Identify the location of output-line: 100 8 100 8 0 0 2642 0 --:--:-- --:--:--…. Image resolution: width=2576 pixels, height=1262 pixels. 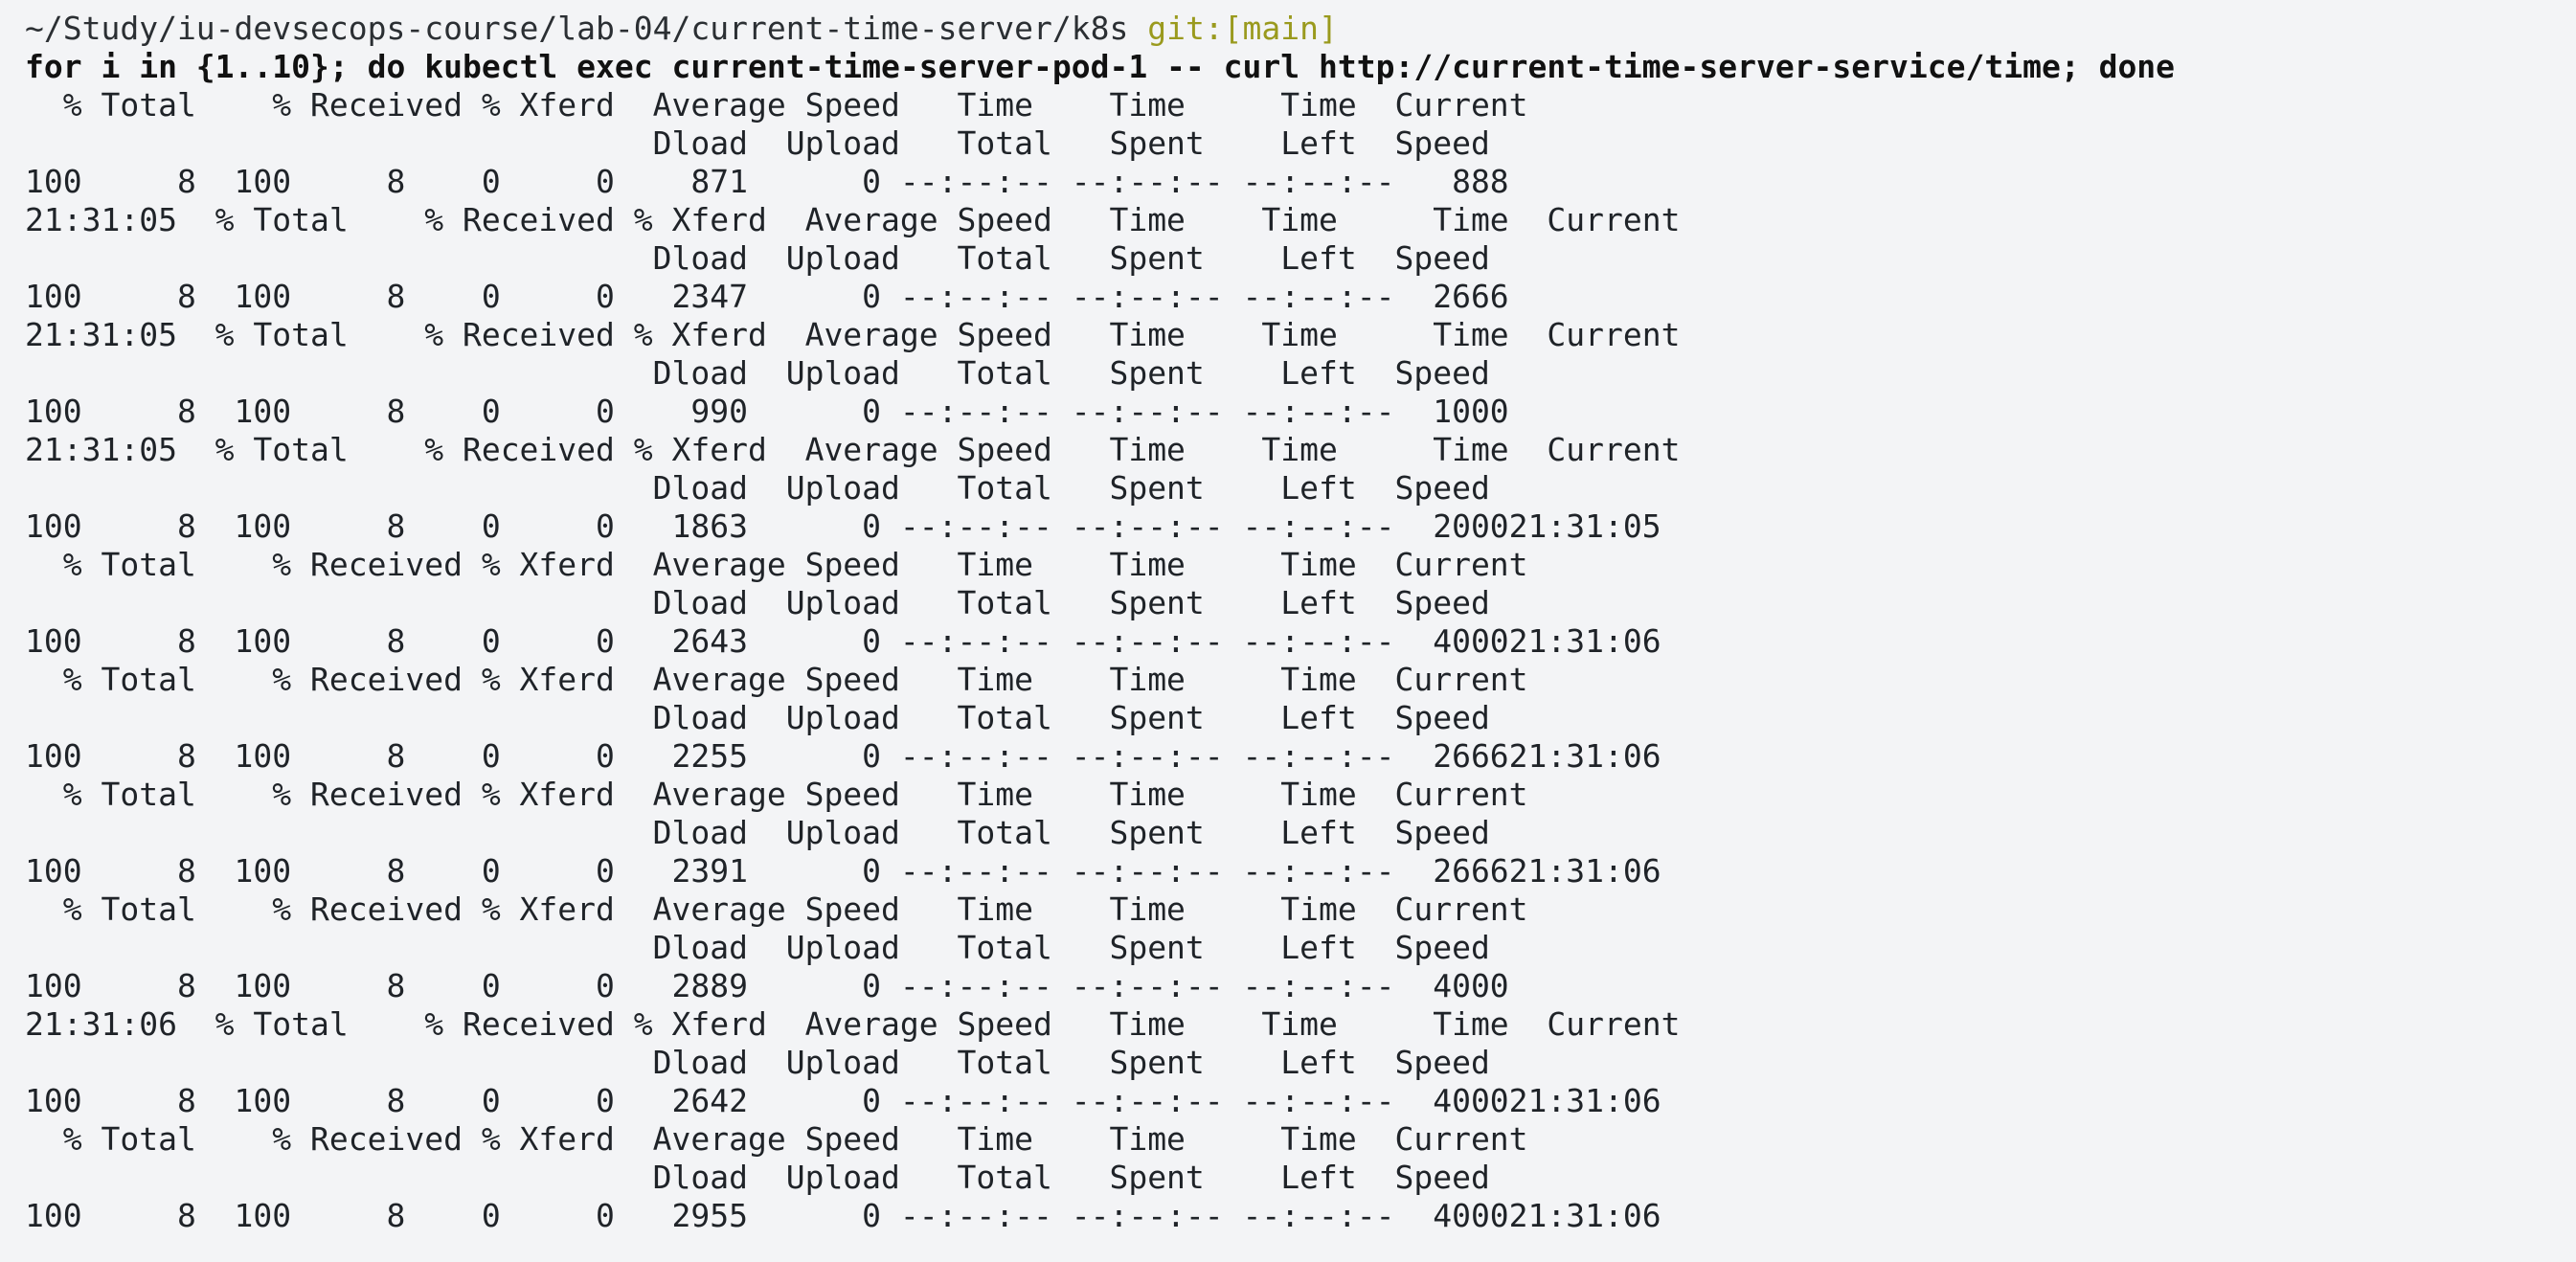
(843, 1100).